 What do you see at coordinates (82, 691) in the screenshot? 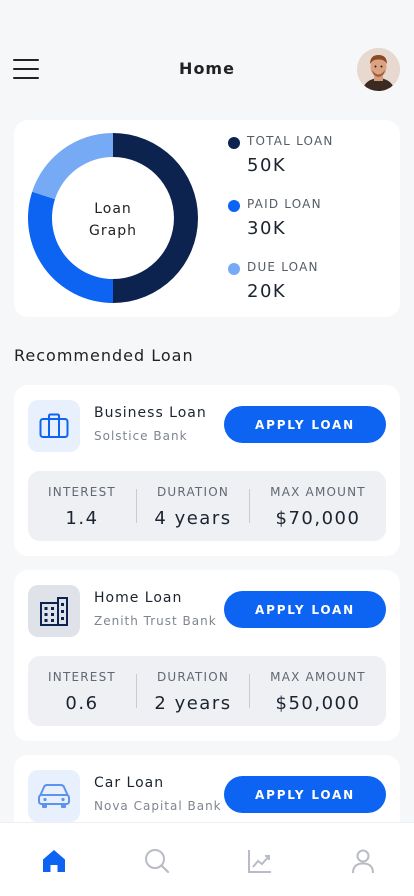
I see `stat-interest: INTEREST 0.6` at bounding box center [82, 691].